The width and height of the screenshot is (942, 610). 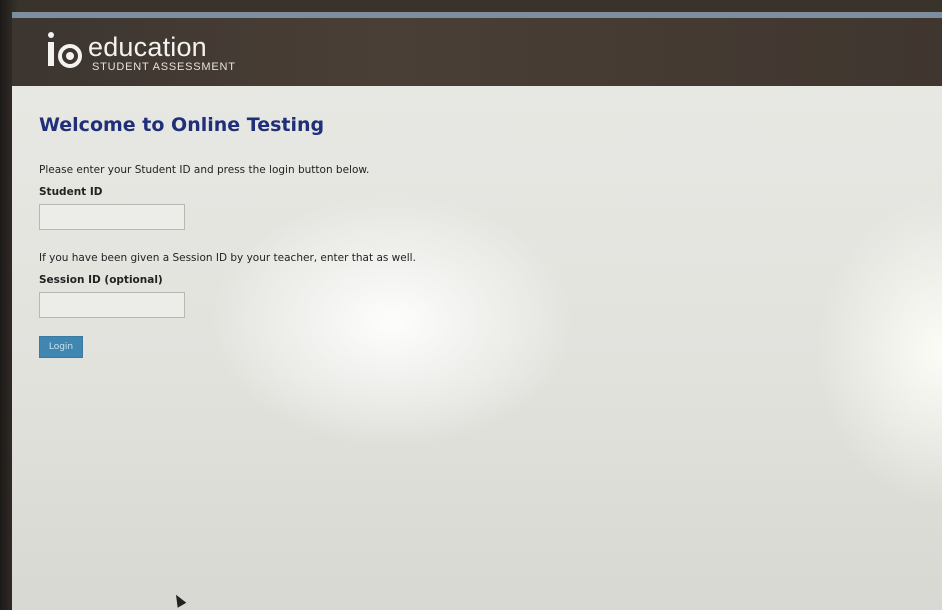 I want to click on logo-text: education STUDENT ASSESSMENT, so click(x=162, y=52).